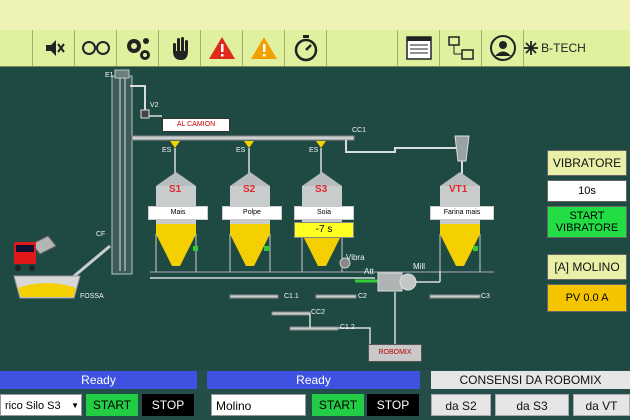  I want to click on conveyor-cc1, so click(243, 138).